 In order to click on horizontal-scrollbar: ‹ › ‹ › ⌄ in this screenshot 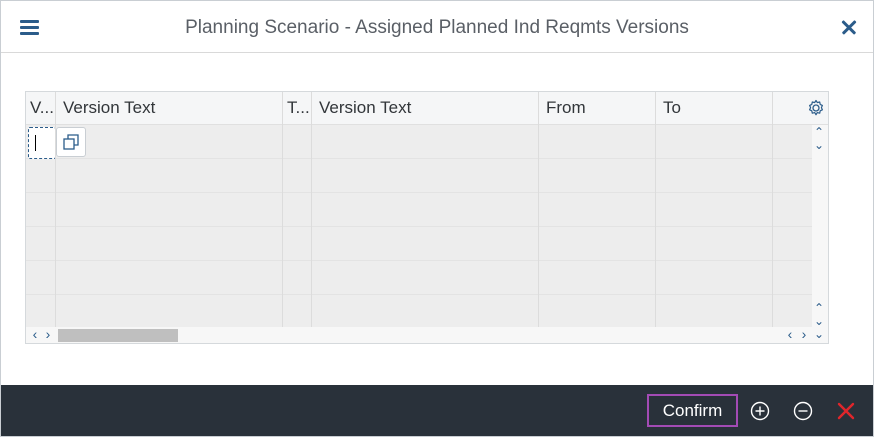, I will do `click(427, 335)`.